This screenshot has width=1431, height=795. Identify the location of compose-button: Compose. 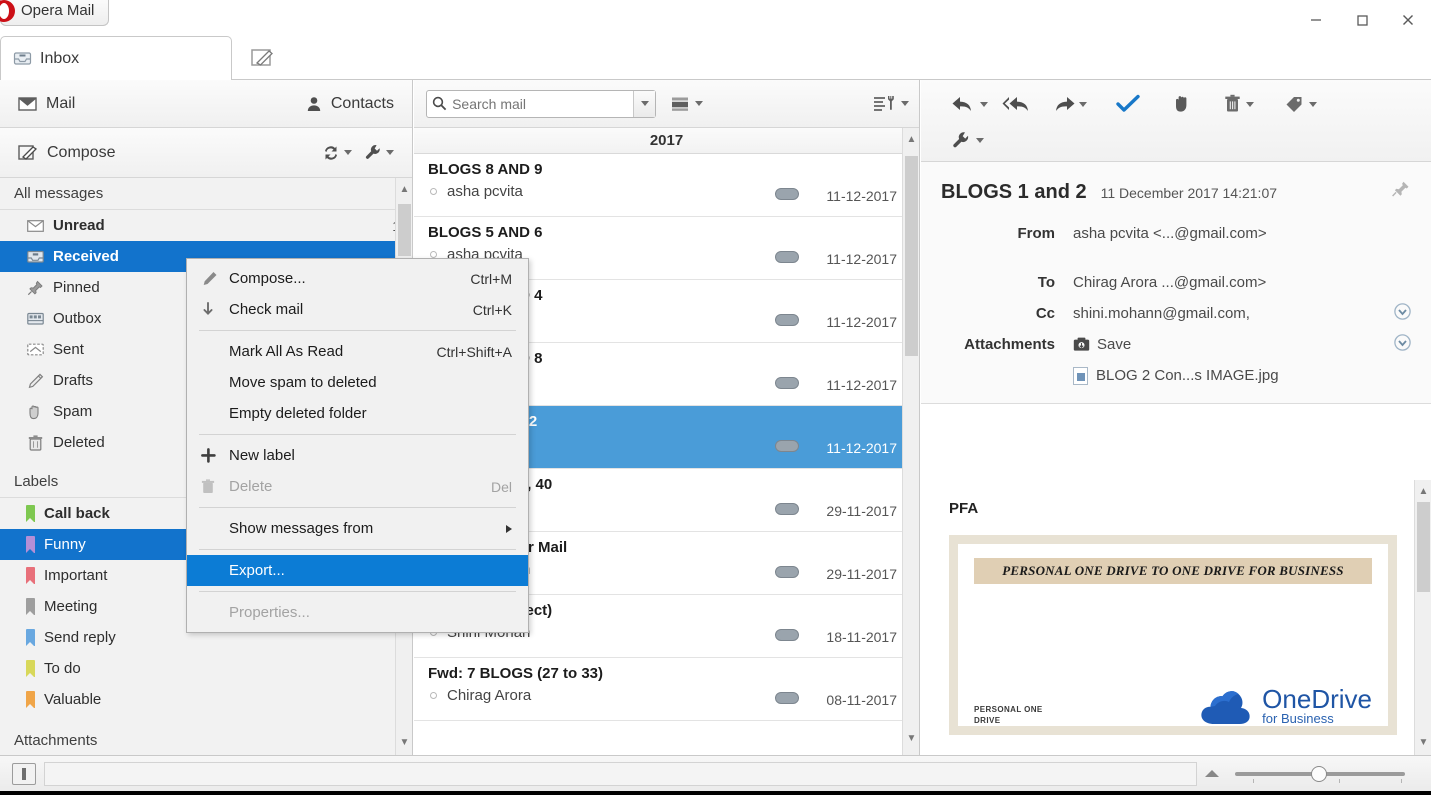
(66, 153).